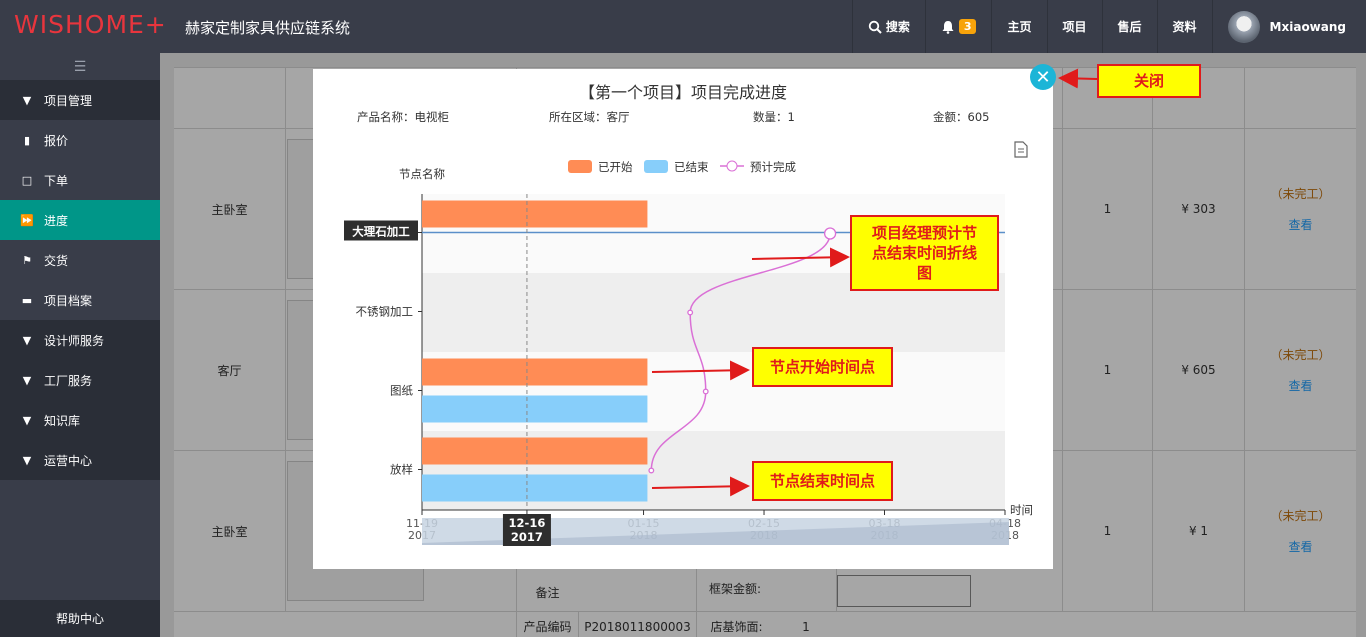 This screenshot has width=1366, height=637. Describe the element at coordinates (56, 180) in the screenshot. I see `sidebar-item-label: 下单` at that location.